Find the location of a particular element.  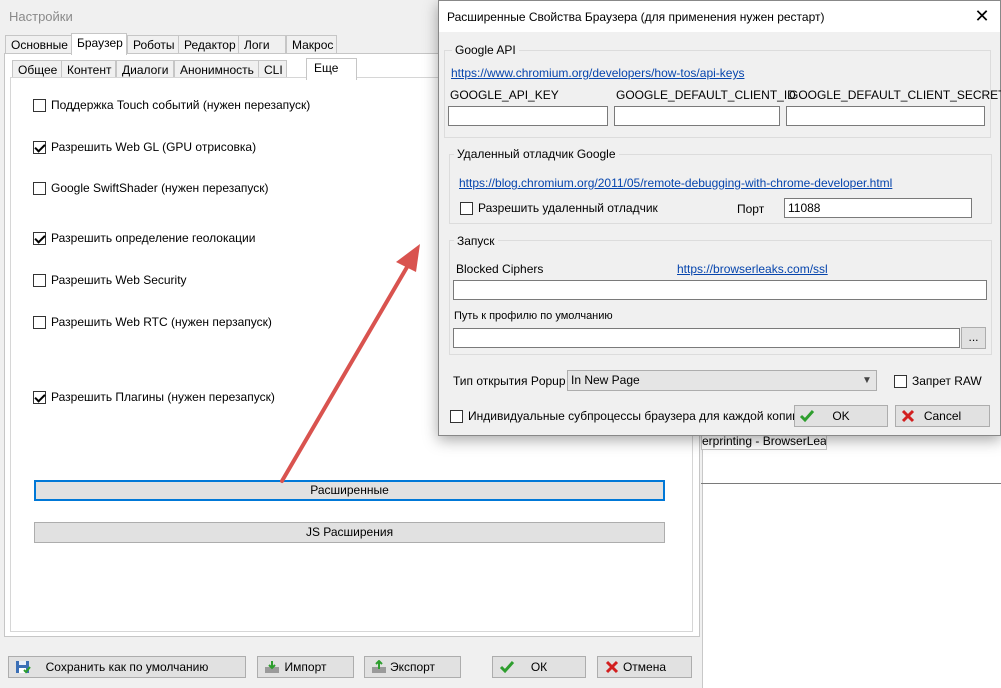

google-client-secret-label: GOOGLE_DEFAULT_CLIENT_SECRET is located at coordinates (895, 95).